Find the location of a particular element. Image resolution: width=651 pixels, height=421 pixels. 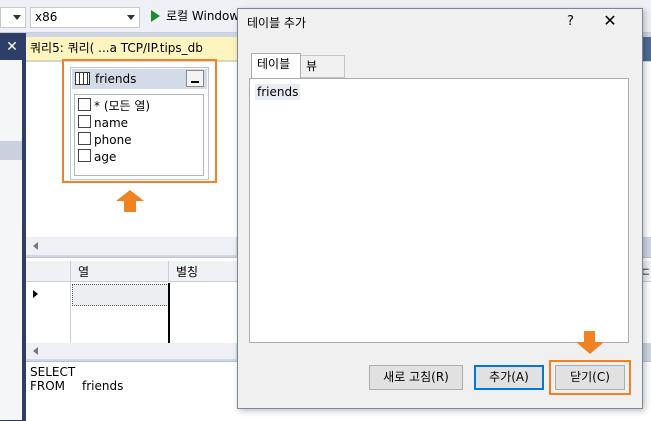

add-button: 추가(A) is located at coordinates (509, 377).